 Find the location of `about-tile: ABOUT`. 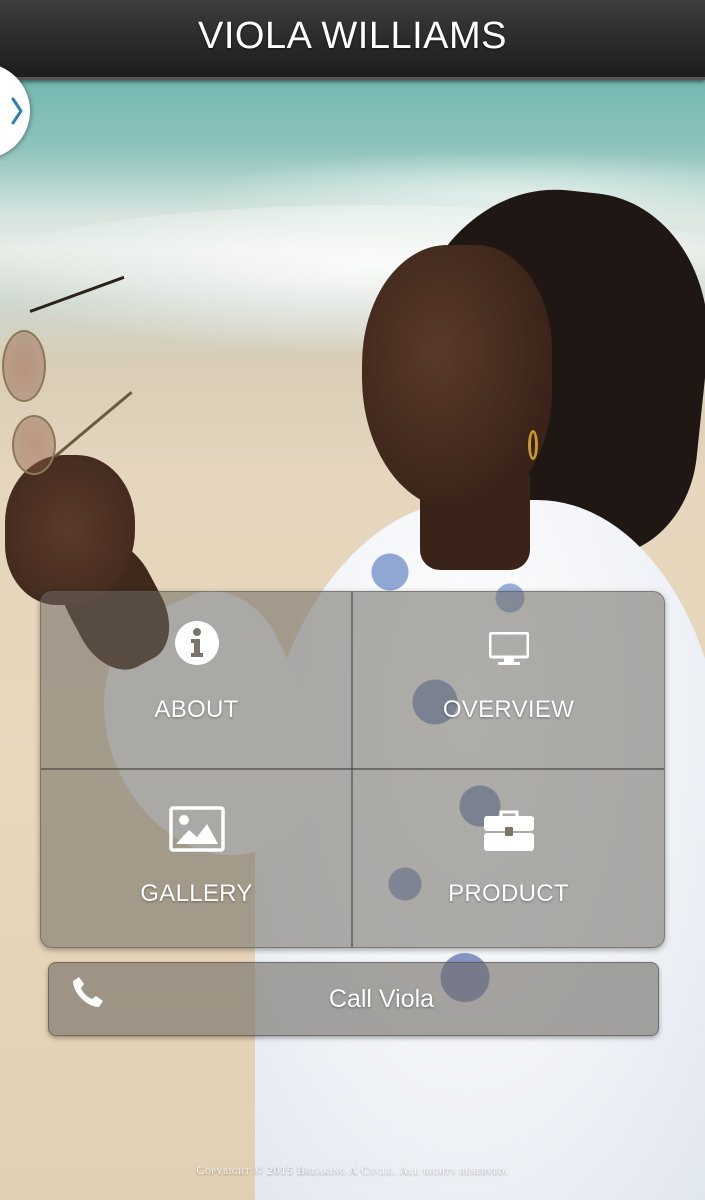

about-tile: ABOUT is located at coordinates (196, 680).